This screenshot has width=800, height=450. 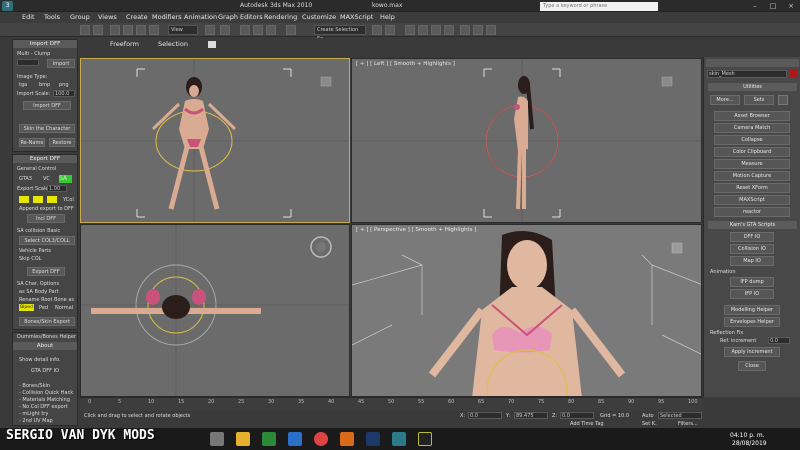 What do you see at coordinates (47, 105) in the screenshot?
I see `import-dff-button: Import DFF` at bounding box center [47, 105].